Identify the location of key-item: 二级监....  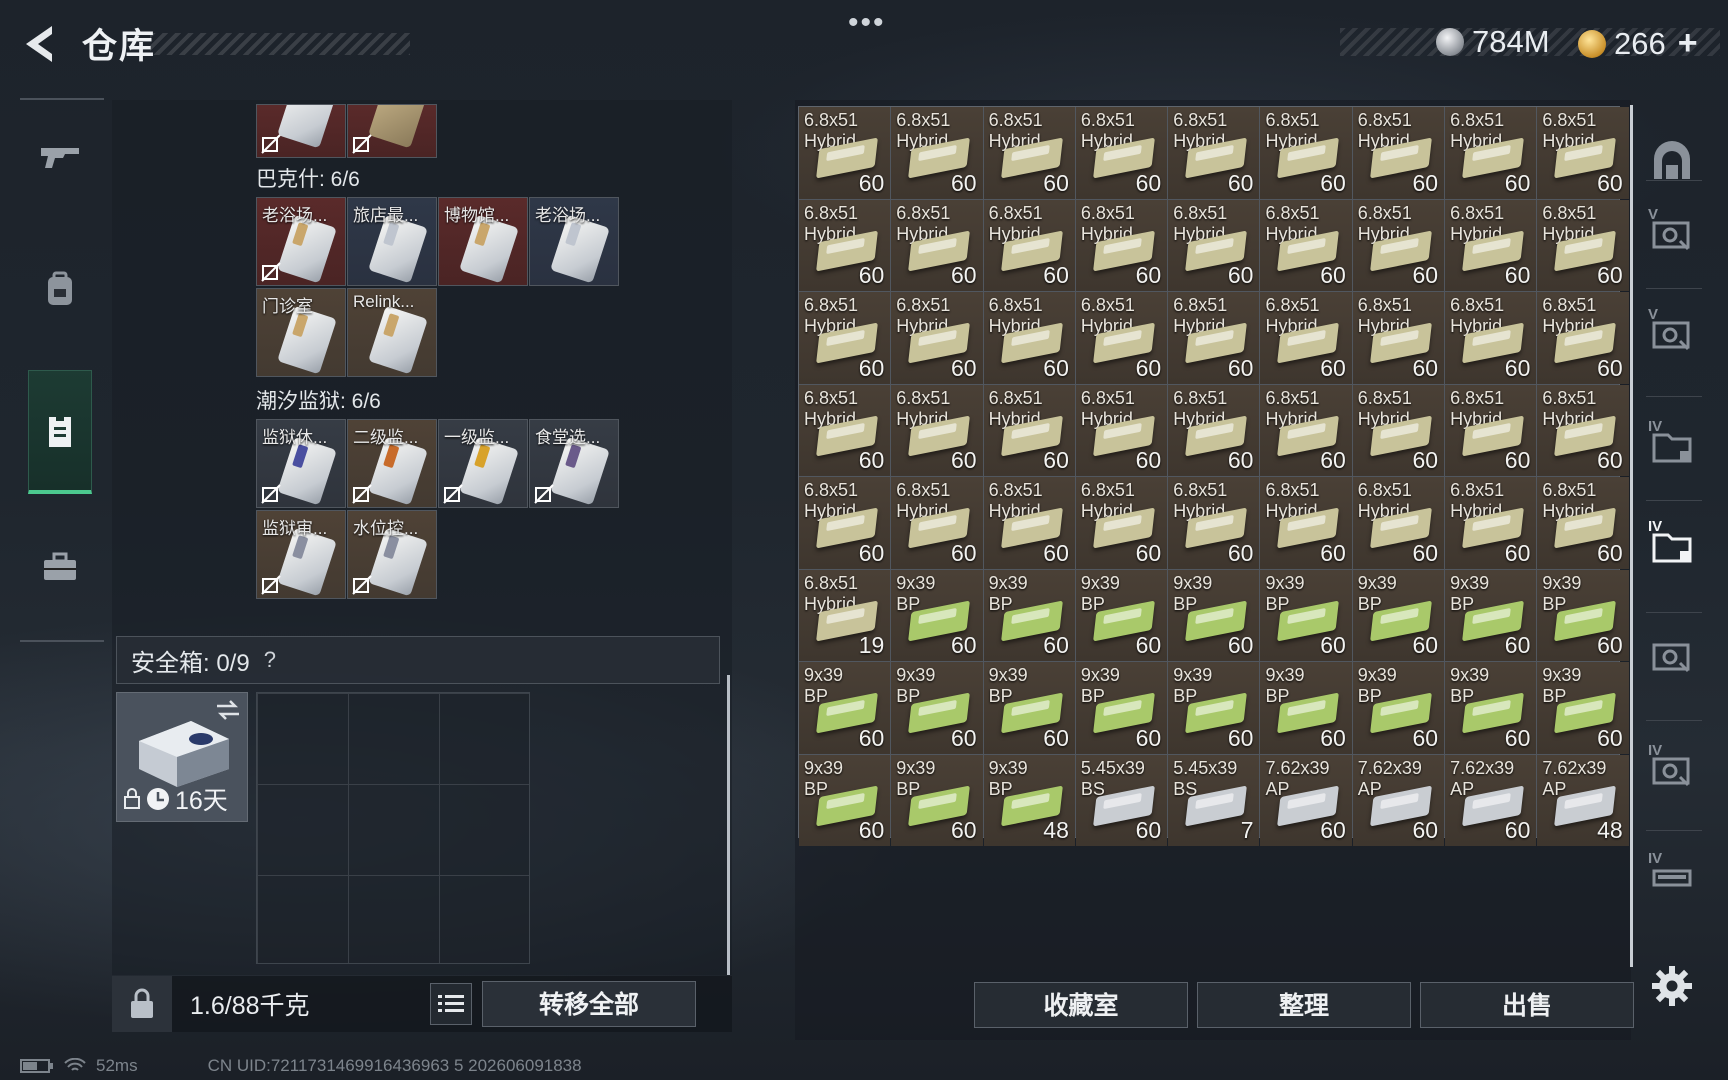
(392, 463).